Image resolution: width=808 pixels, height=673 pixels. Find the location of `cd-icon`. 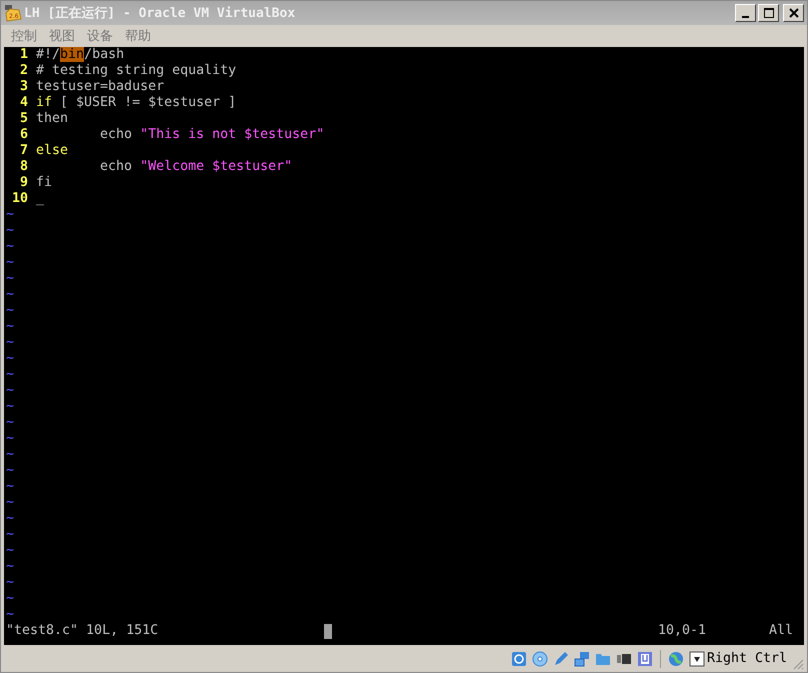

cd-icon is located at coordinates (540, 658).